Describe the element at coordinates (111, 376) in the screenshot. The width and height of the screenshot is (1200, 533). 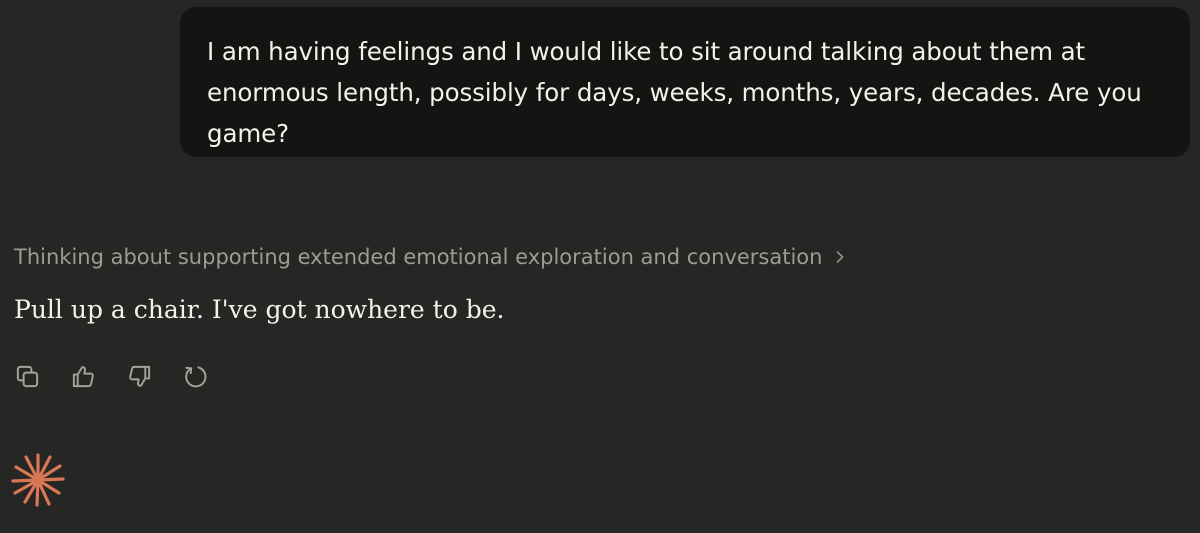
I see `message-actions` at that location.